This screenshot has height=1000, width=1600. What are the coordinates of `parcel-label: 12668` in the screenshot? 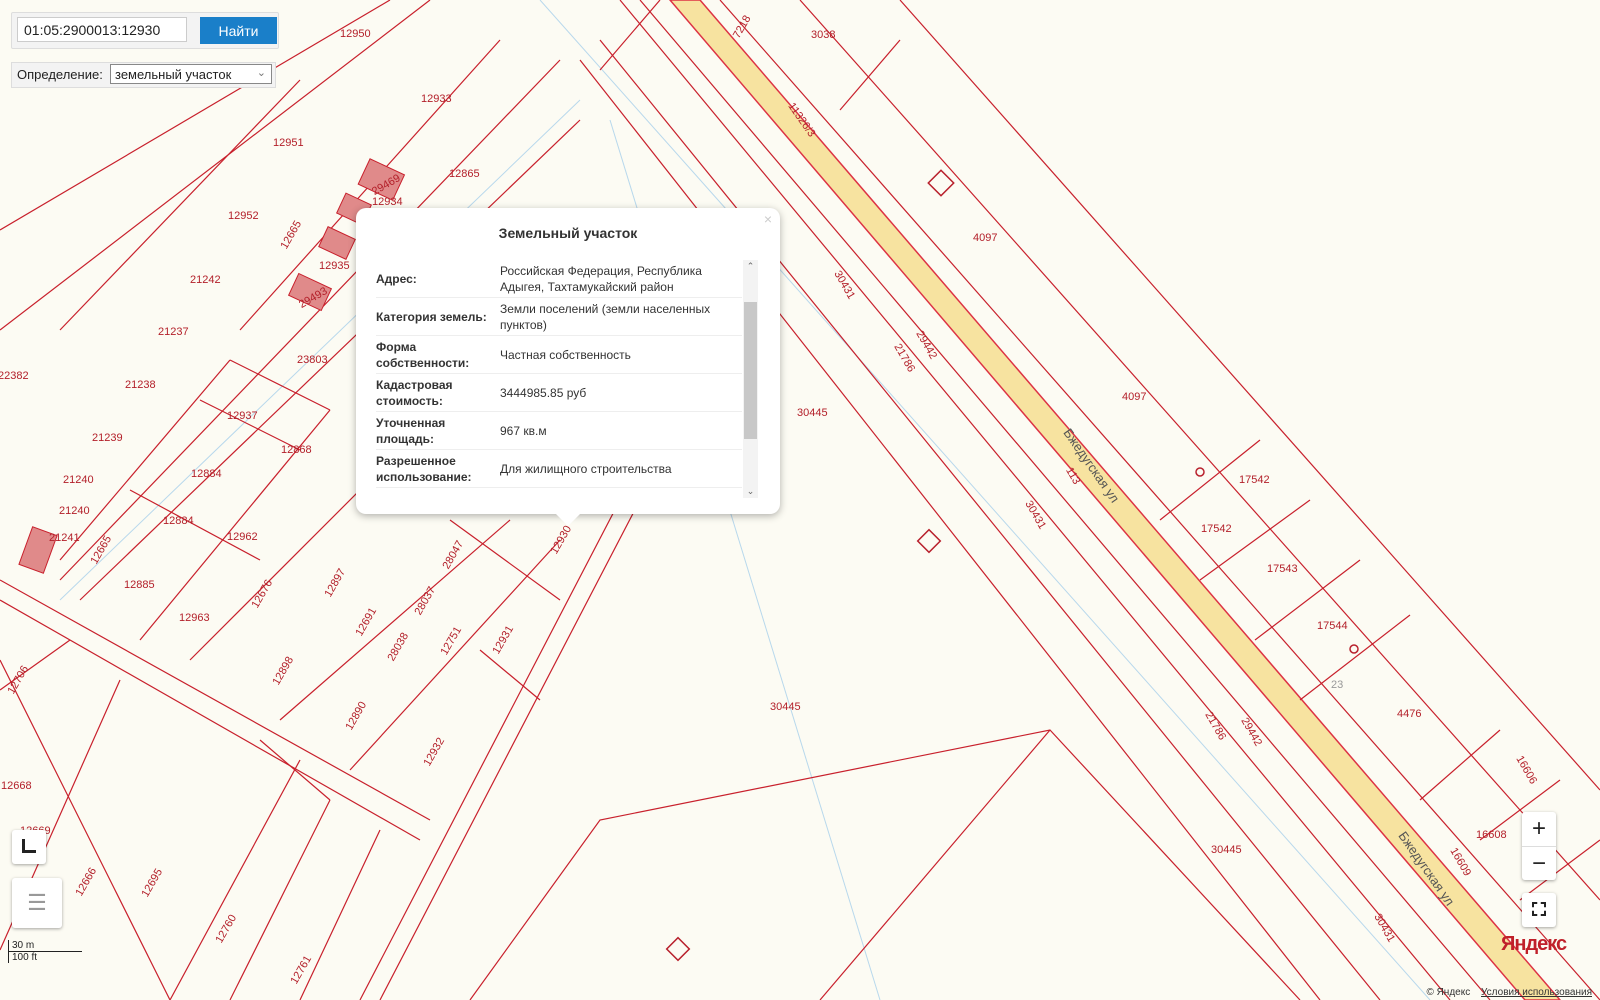 It's located at (16, 786).